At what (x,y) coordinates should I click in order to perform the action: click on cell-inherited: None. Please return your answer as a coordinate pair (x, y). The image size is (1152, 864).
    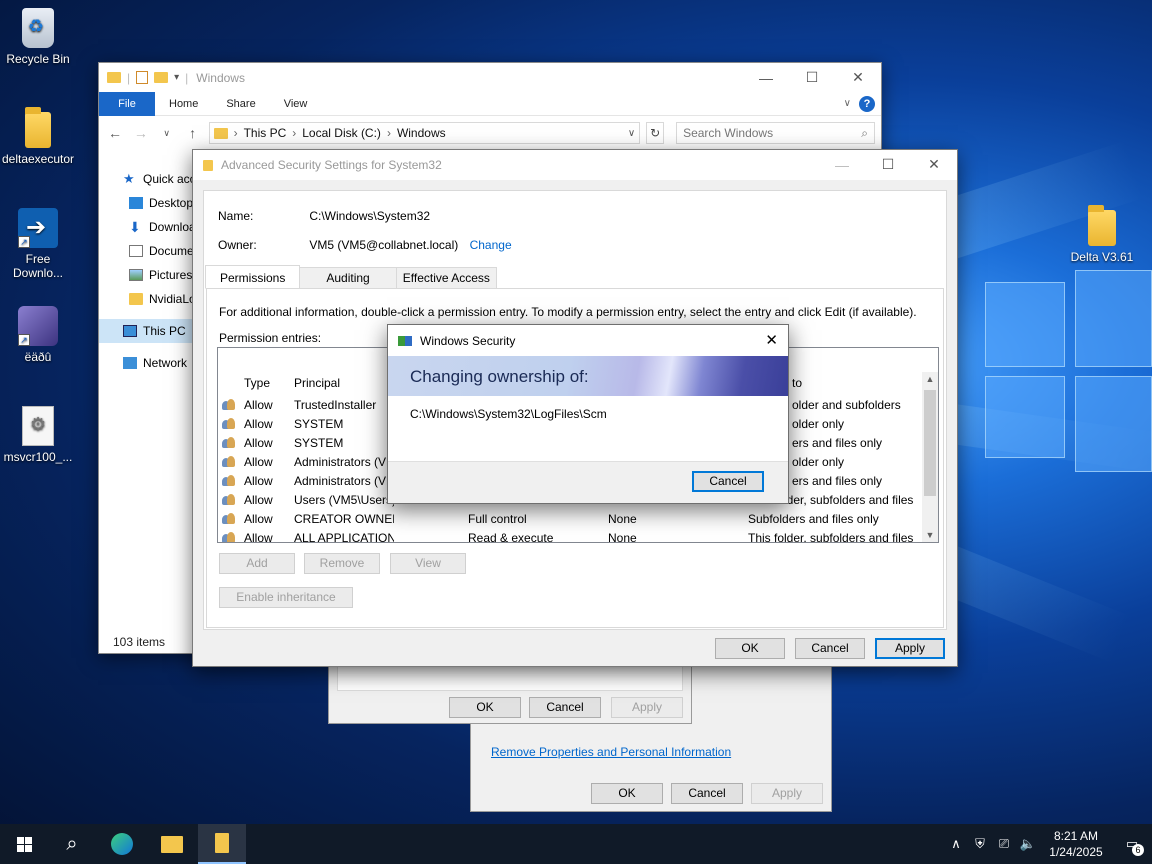
    Looking at the image, I should click on (622, 537).